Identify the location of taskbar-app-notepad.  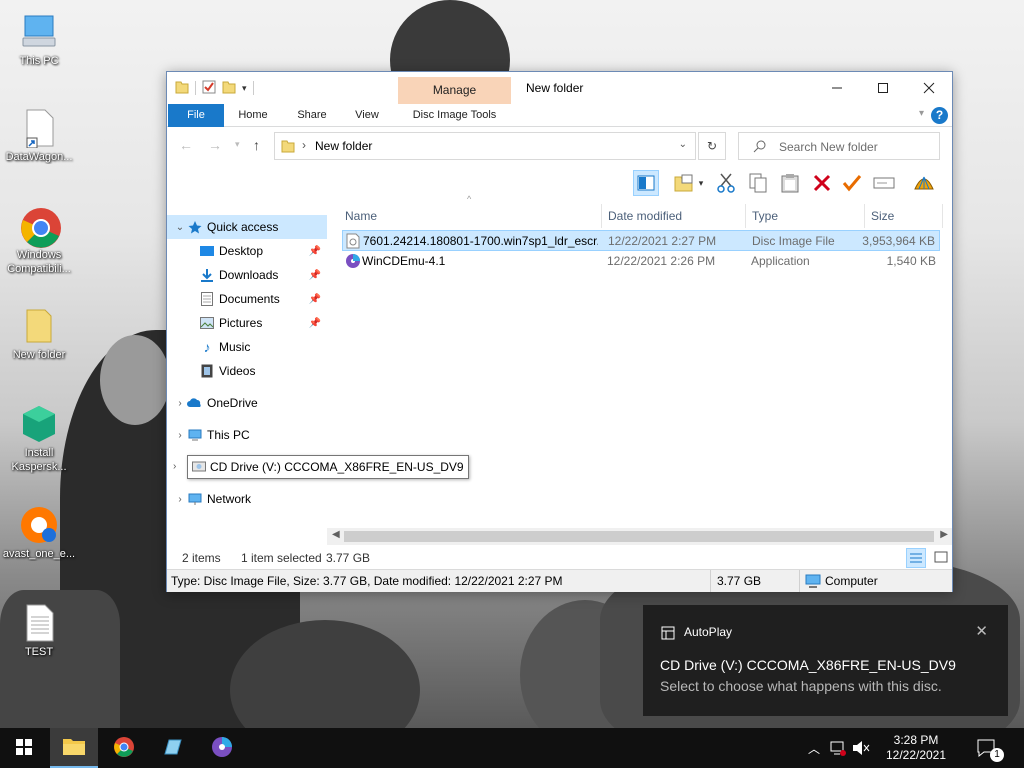
(172, 748).